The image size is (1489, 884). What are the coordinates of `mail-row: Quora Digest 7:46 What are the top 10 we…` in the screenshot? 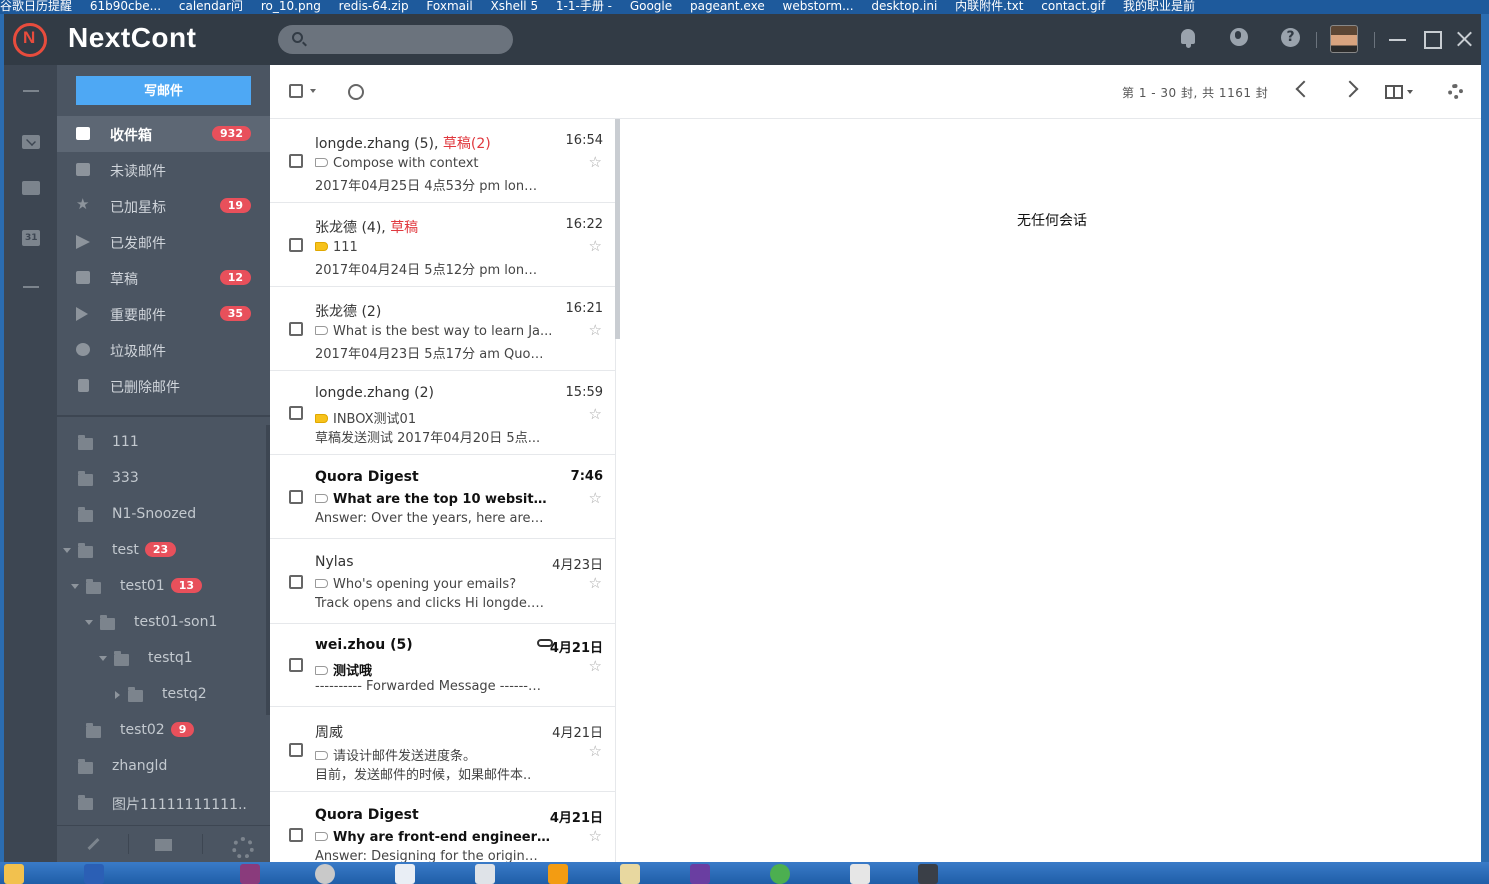 It's located at (442, 497).